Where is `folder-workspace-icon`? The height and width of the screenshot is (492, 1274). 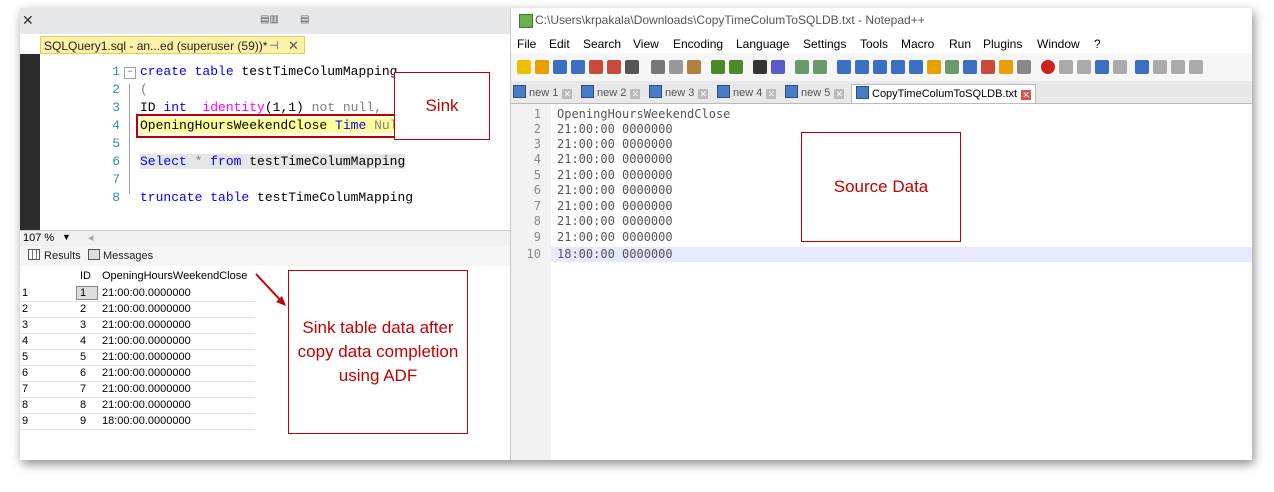 folder-workspace-icon is located at coordinates (988, 67).